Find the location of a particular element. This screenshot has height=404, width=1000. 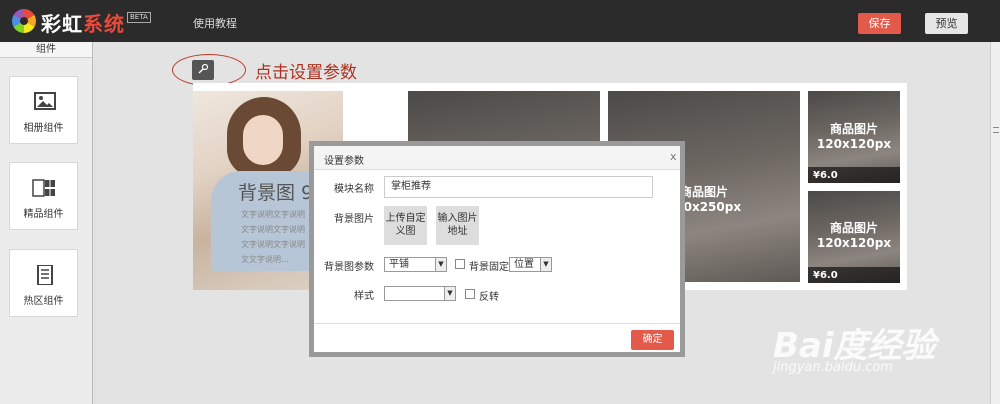

top-bar: 彩虹系统 BETA 使用教程 保存 预览 is located at coordinates (500, 21).